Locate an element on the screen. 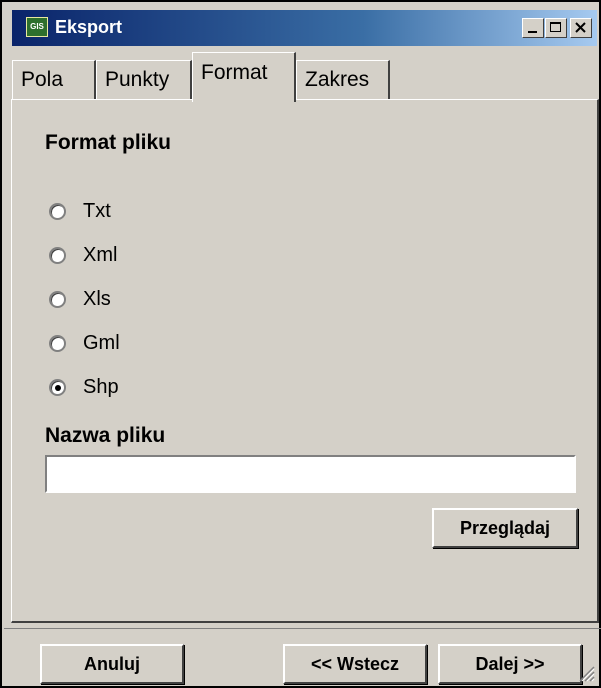  maximize-icon is located at coordinates (555, 27).